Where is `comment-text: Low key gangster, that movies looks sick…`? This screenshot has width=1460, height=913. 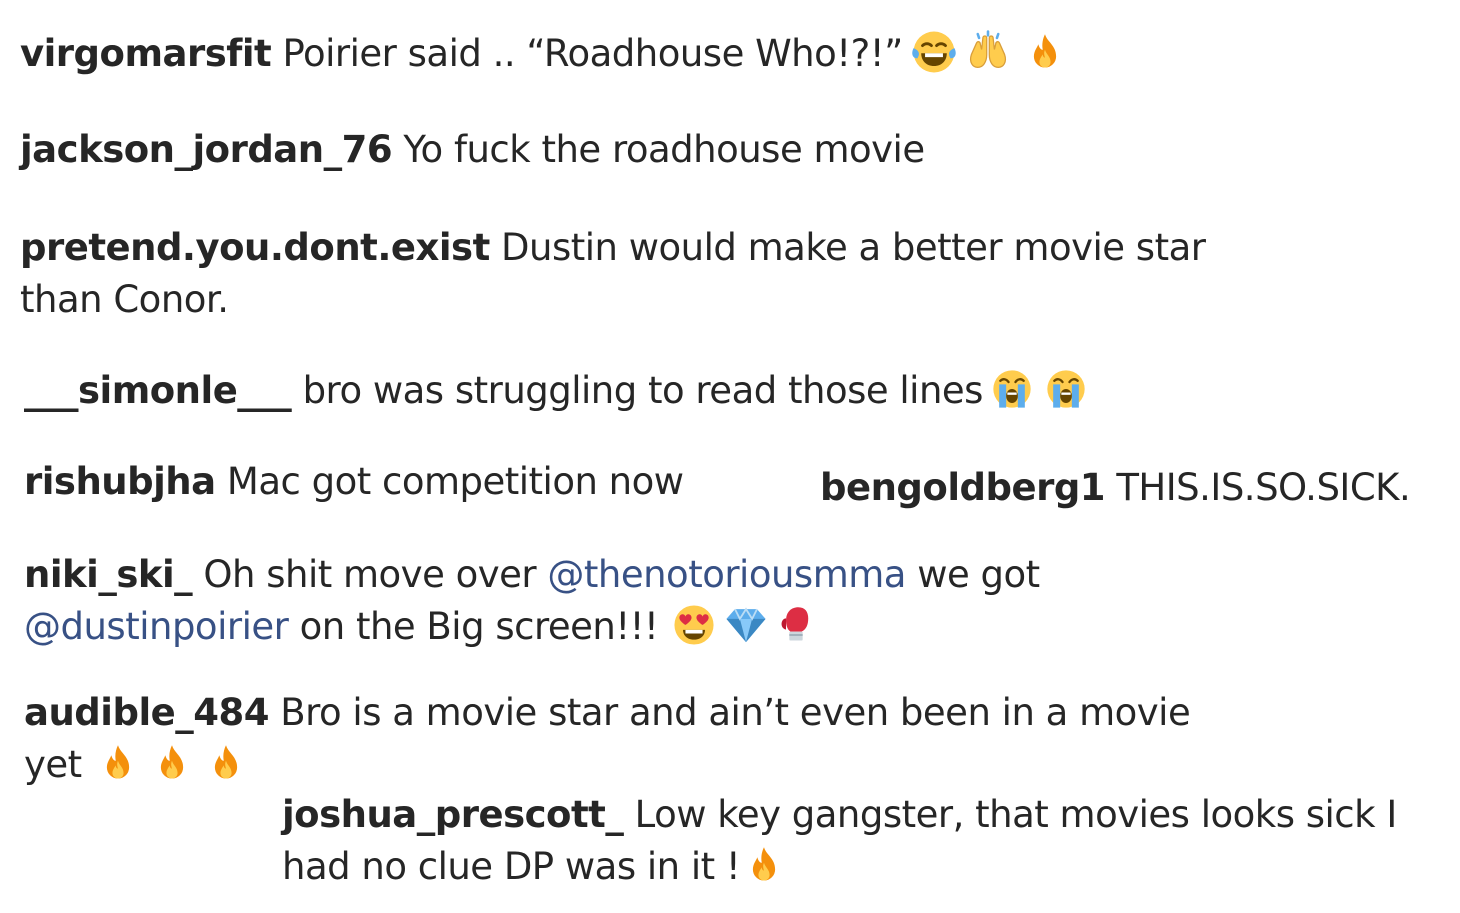
comment-text: Low key gangster, that movies looks sick… is located at coordinates (1016, 814).